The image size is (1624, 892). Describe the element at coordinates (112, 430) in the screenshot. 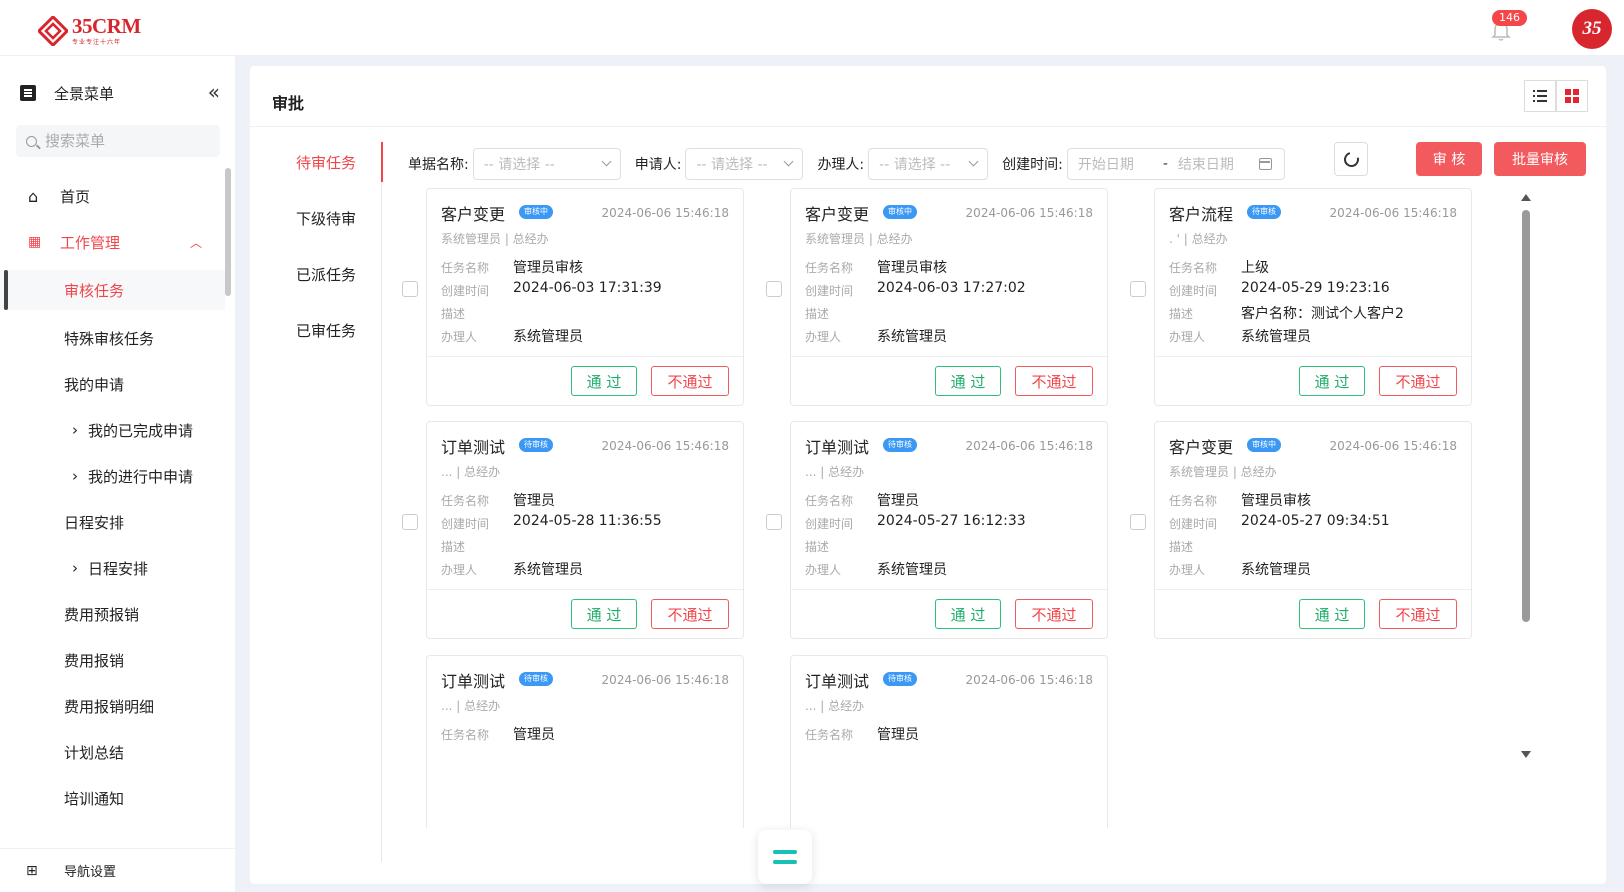

I see `sidebar-item-completed-applications: › 我的已完成申请` at that location.